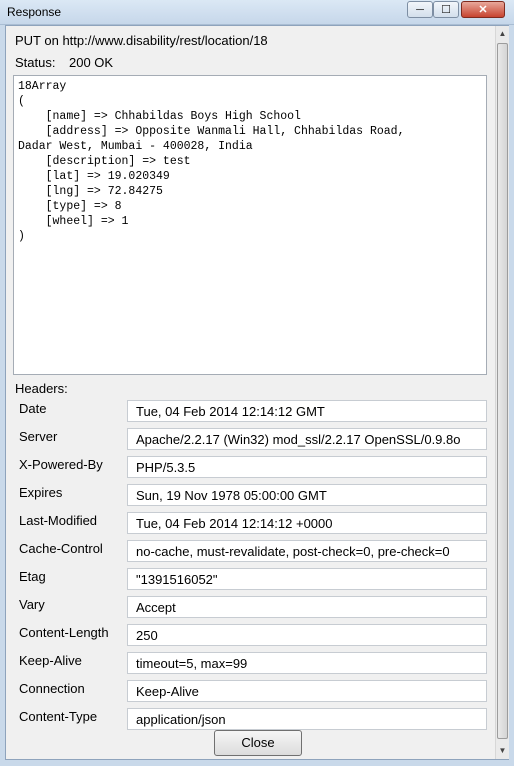  Describe the element at coordinates (307, 495) in the screenshot. I see `header-value-field: Sun, 19 Nov 1978 05:00:00 GMT` at that location.